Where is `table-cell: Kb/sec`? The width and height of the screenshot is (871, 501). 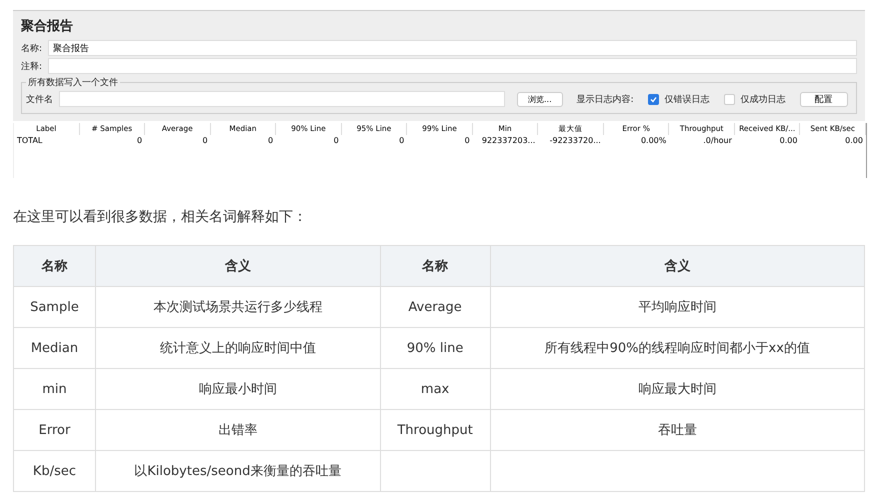
table-cell: Kb/sec is located at coordinates (54, 471).